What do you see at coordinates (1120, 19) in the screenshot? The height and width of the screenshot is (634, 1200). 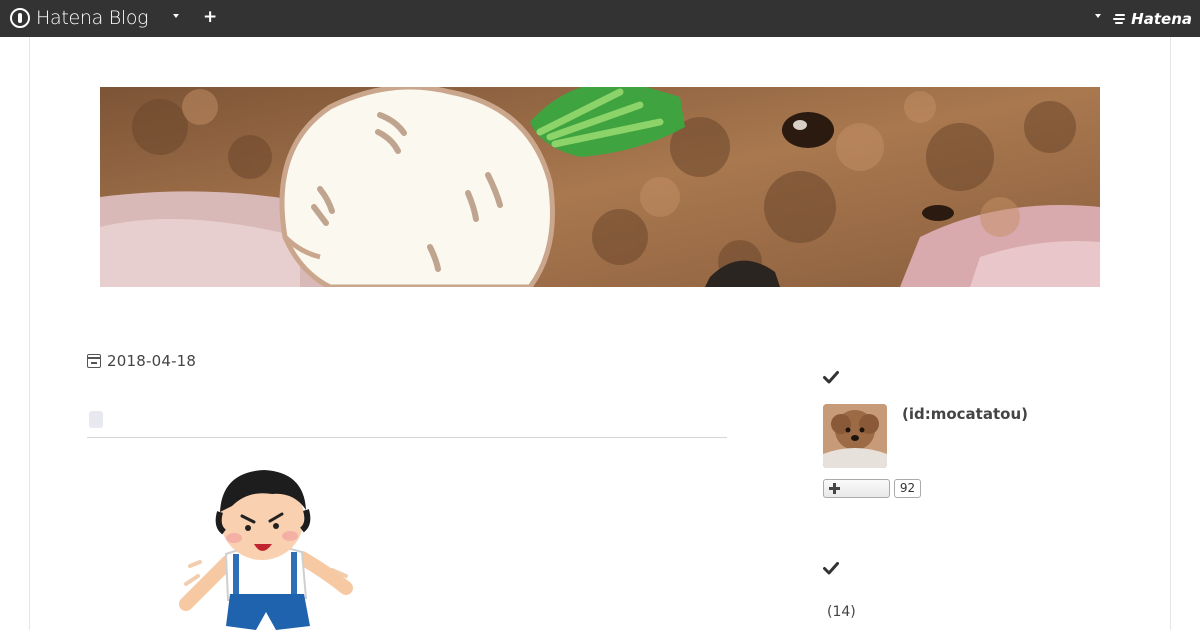 I see `hatena-logo-icon` at bounding box center [1120, 19].